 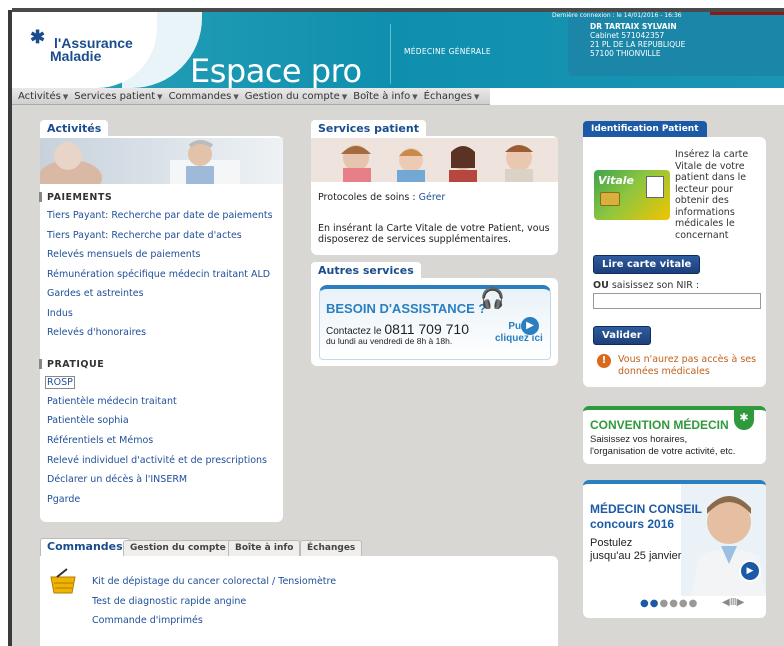 I want to click on chevron-down-icon: ▼, so click(x=477, y=97).